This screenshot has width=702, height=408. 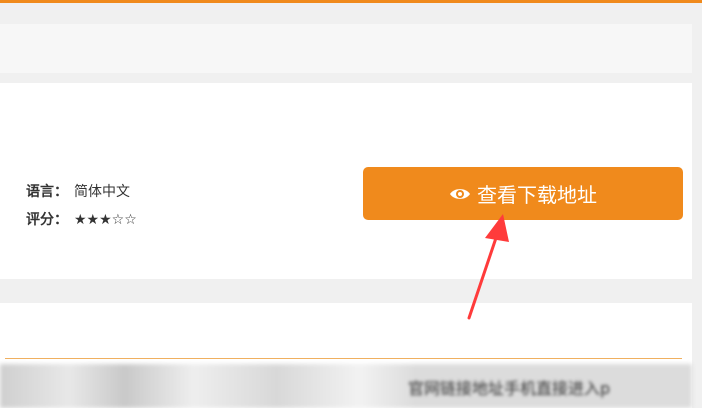 What do you see at coordinates (346, 48) in the screenshot?
I see `search-band` at bounding box center [346, 48].